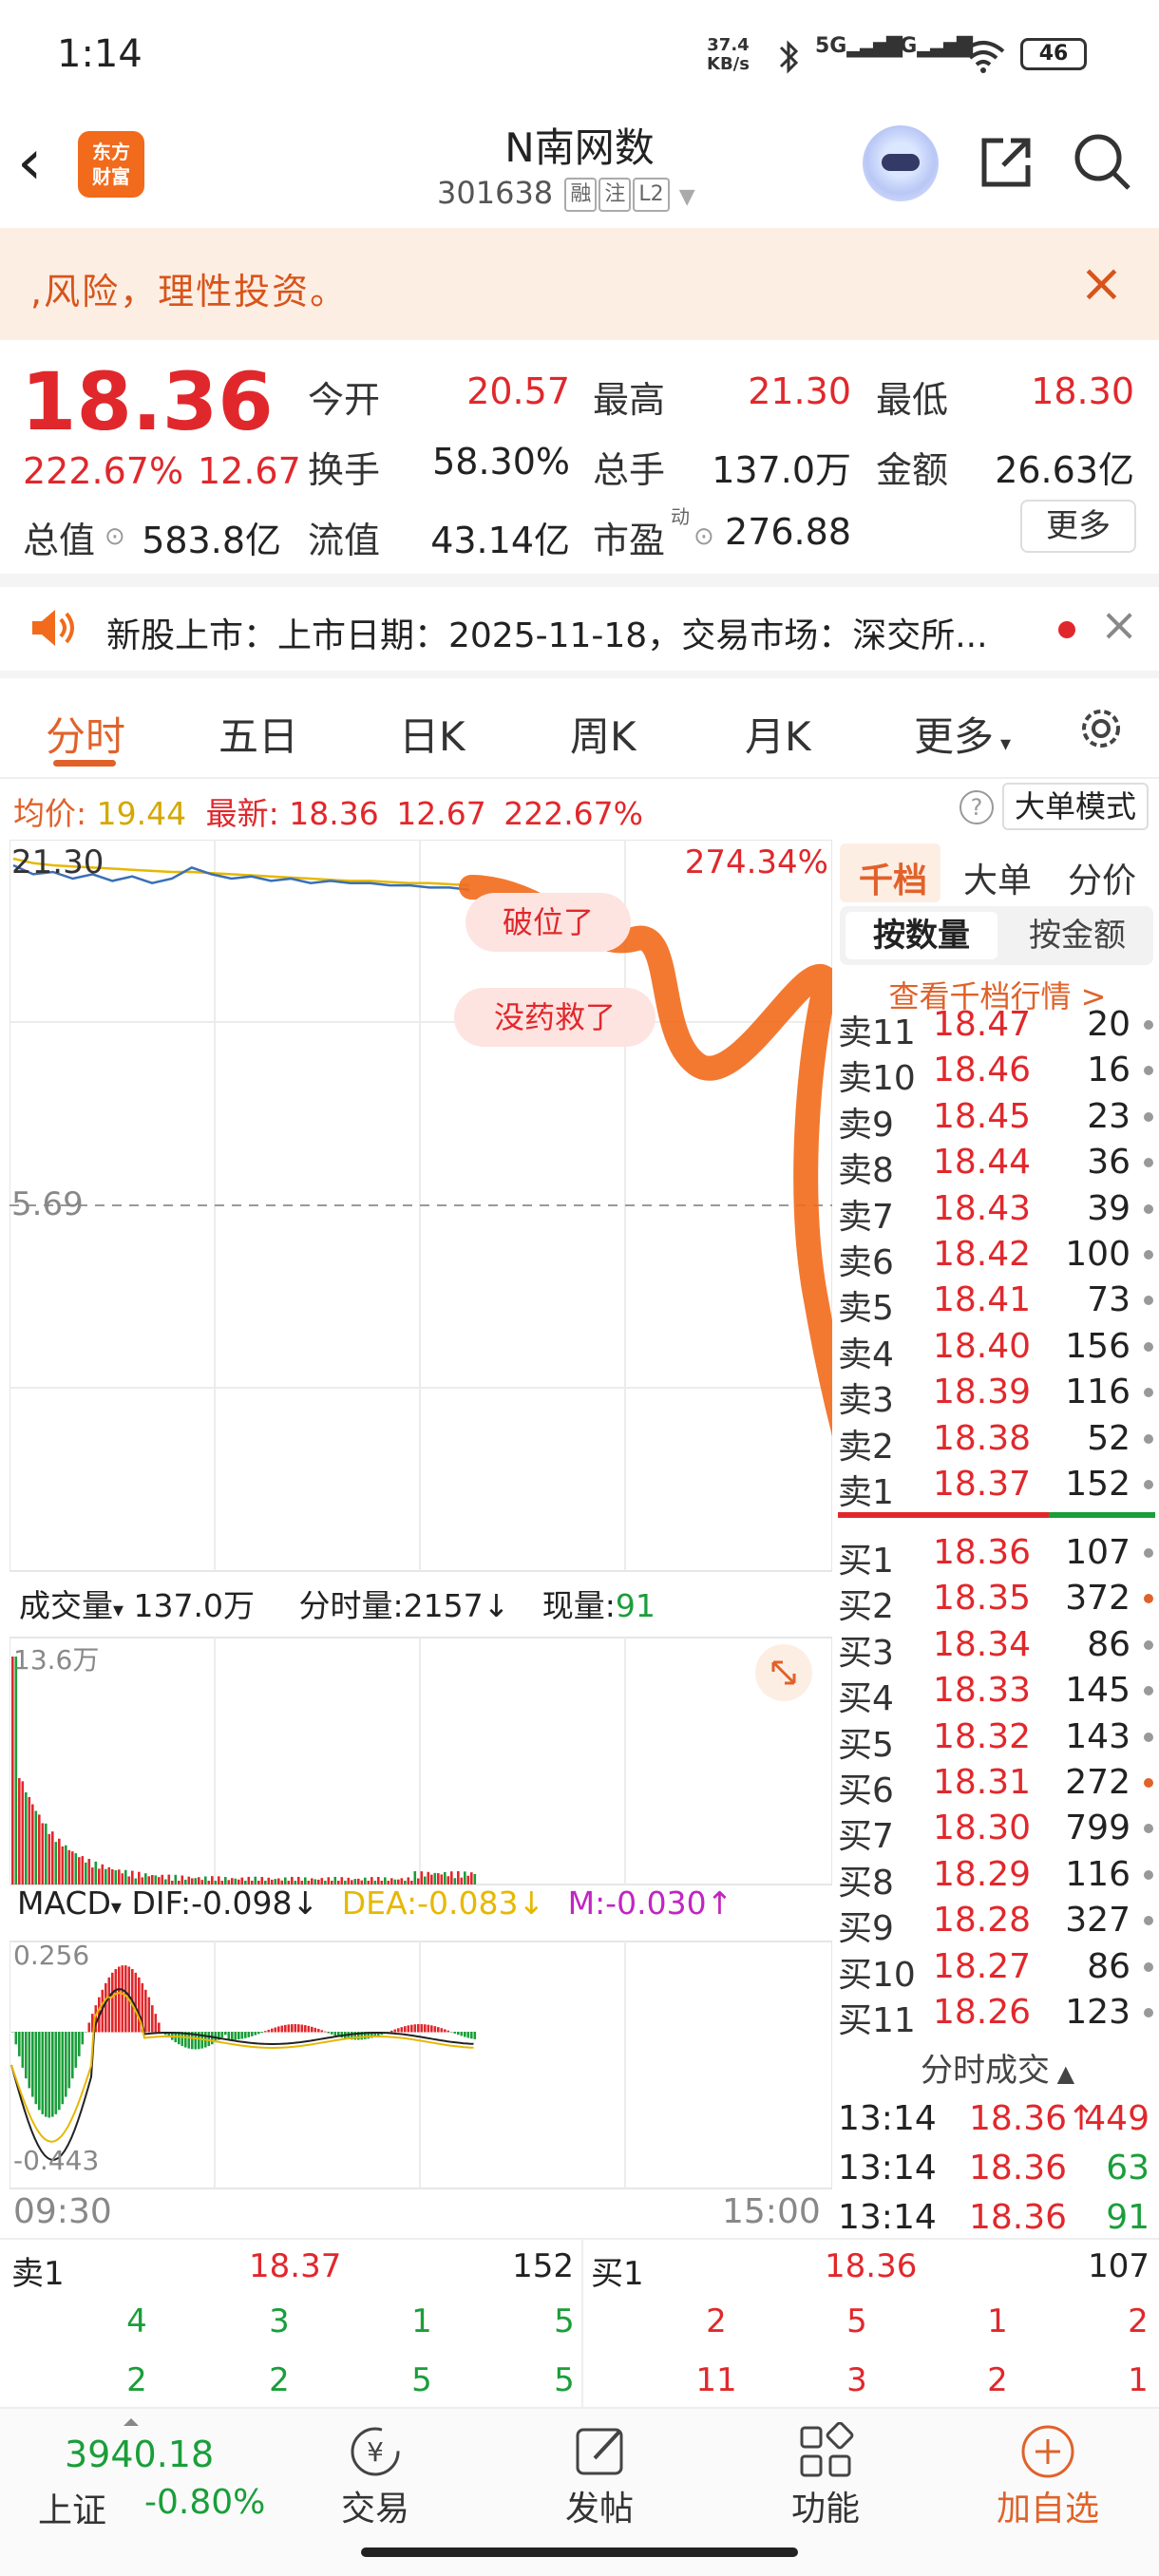  I want to click on tab-monthly-k: 月K, so click(778, 734).